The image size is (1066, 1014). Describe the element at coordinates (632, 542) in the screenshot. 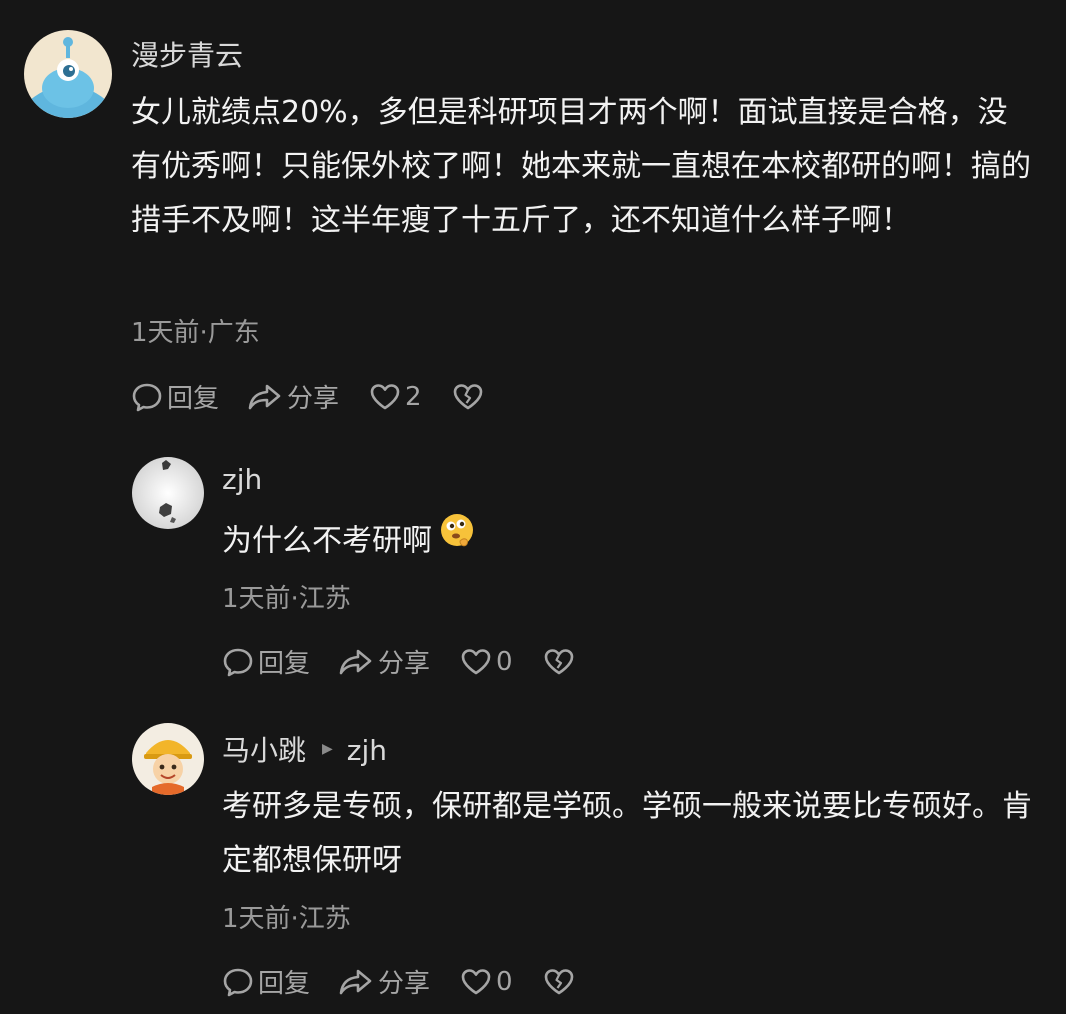

I see `comment-text: 为什么不考研啊` at that location.